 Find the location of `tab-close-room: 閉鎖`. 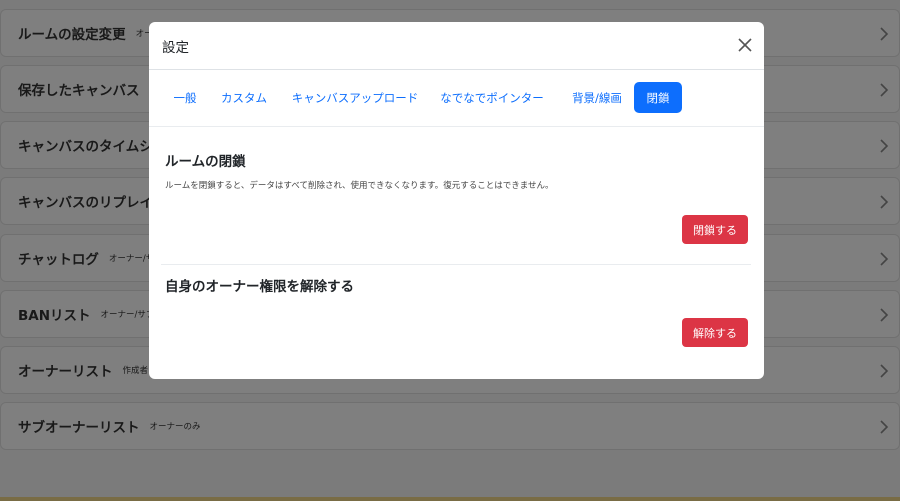

tab-close-room: 閉鎖 is located at coordinates (658, 97).